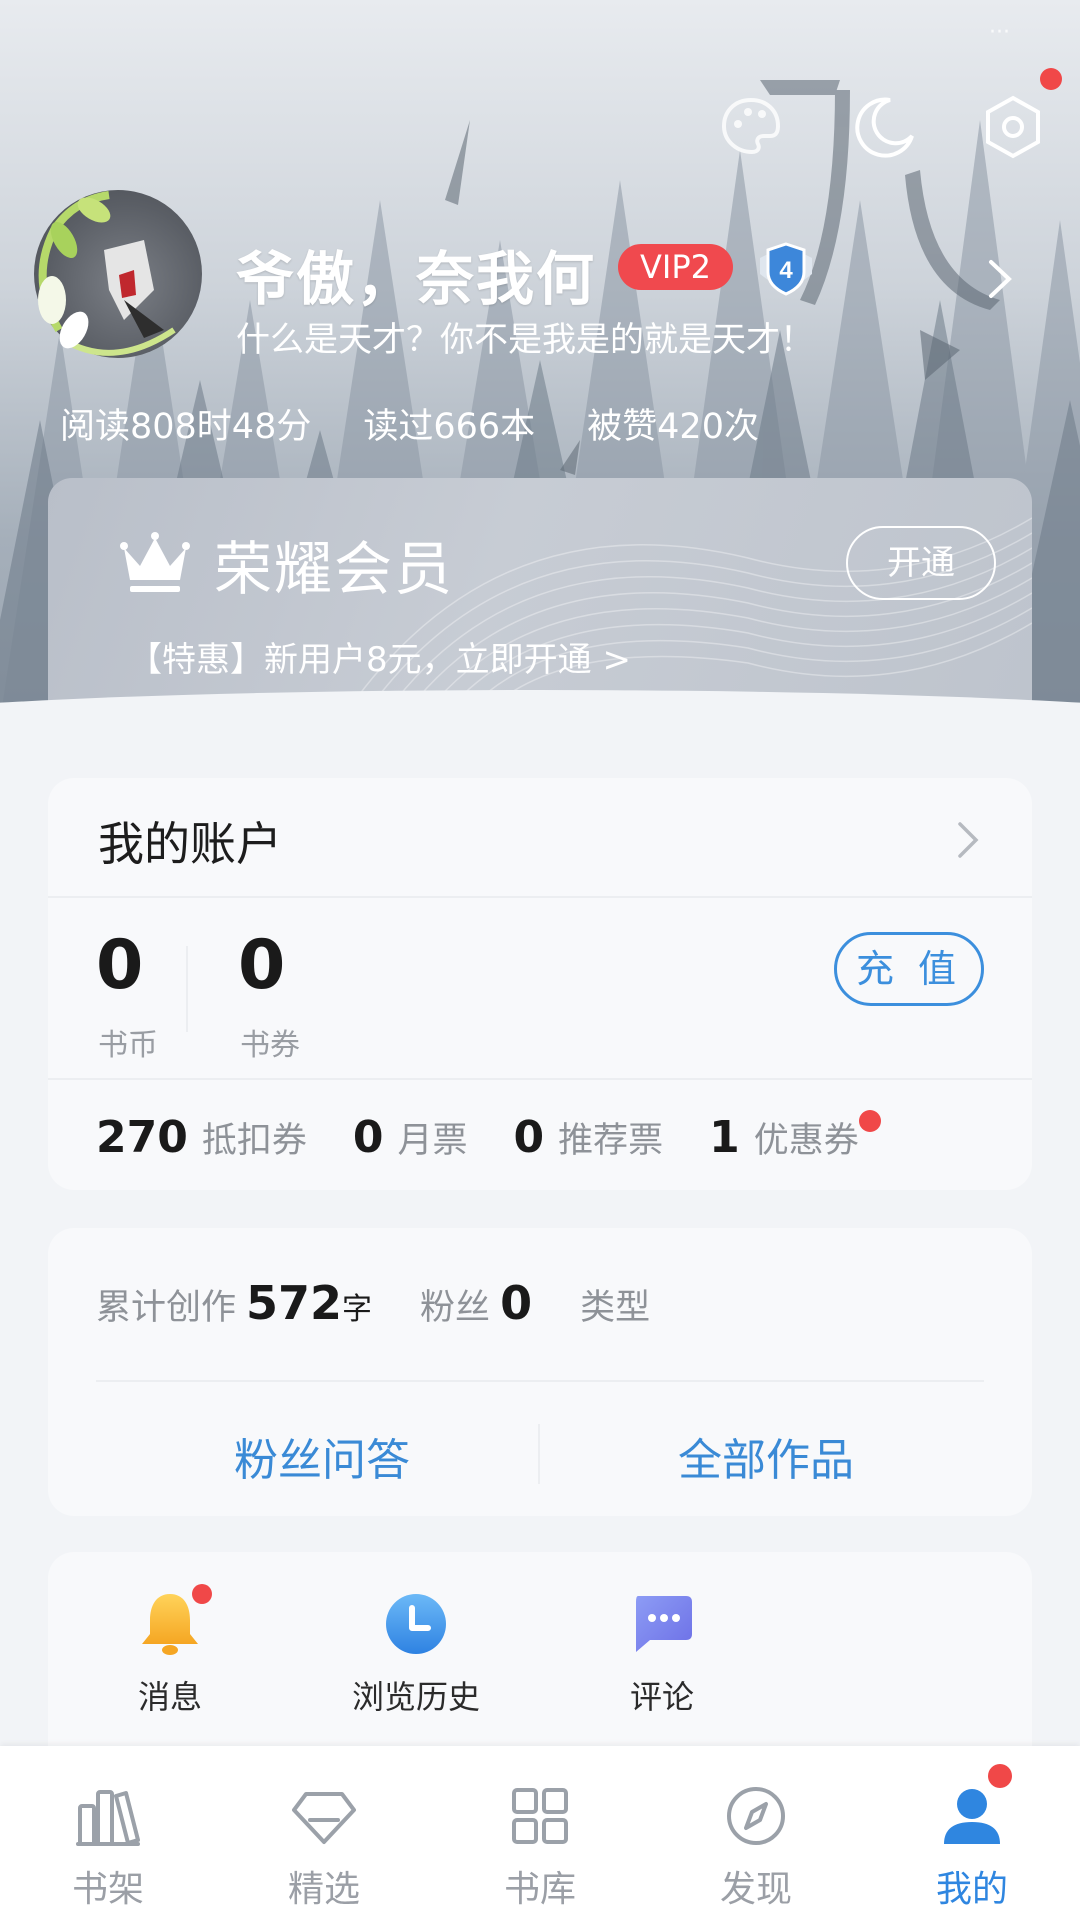 The width and height of the screenshot is (1080, 1920). Describe the element at coordinates (664, 1624) in the screenshot. I see `comment-icon` at that location.